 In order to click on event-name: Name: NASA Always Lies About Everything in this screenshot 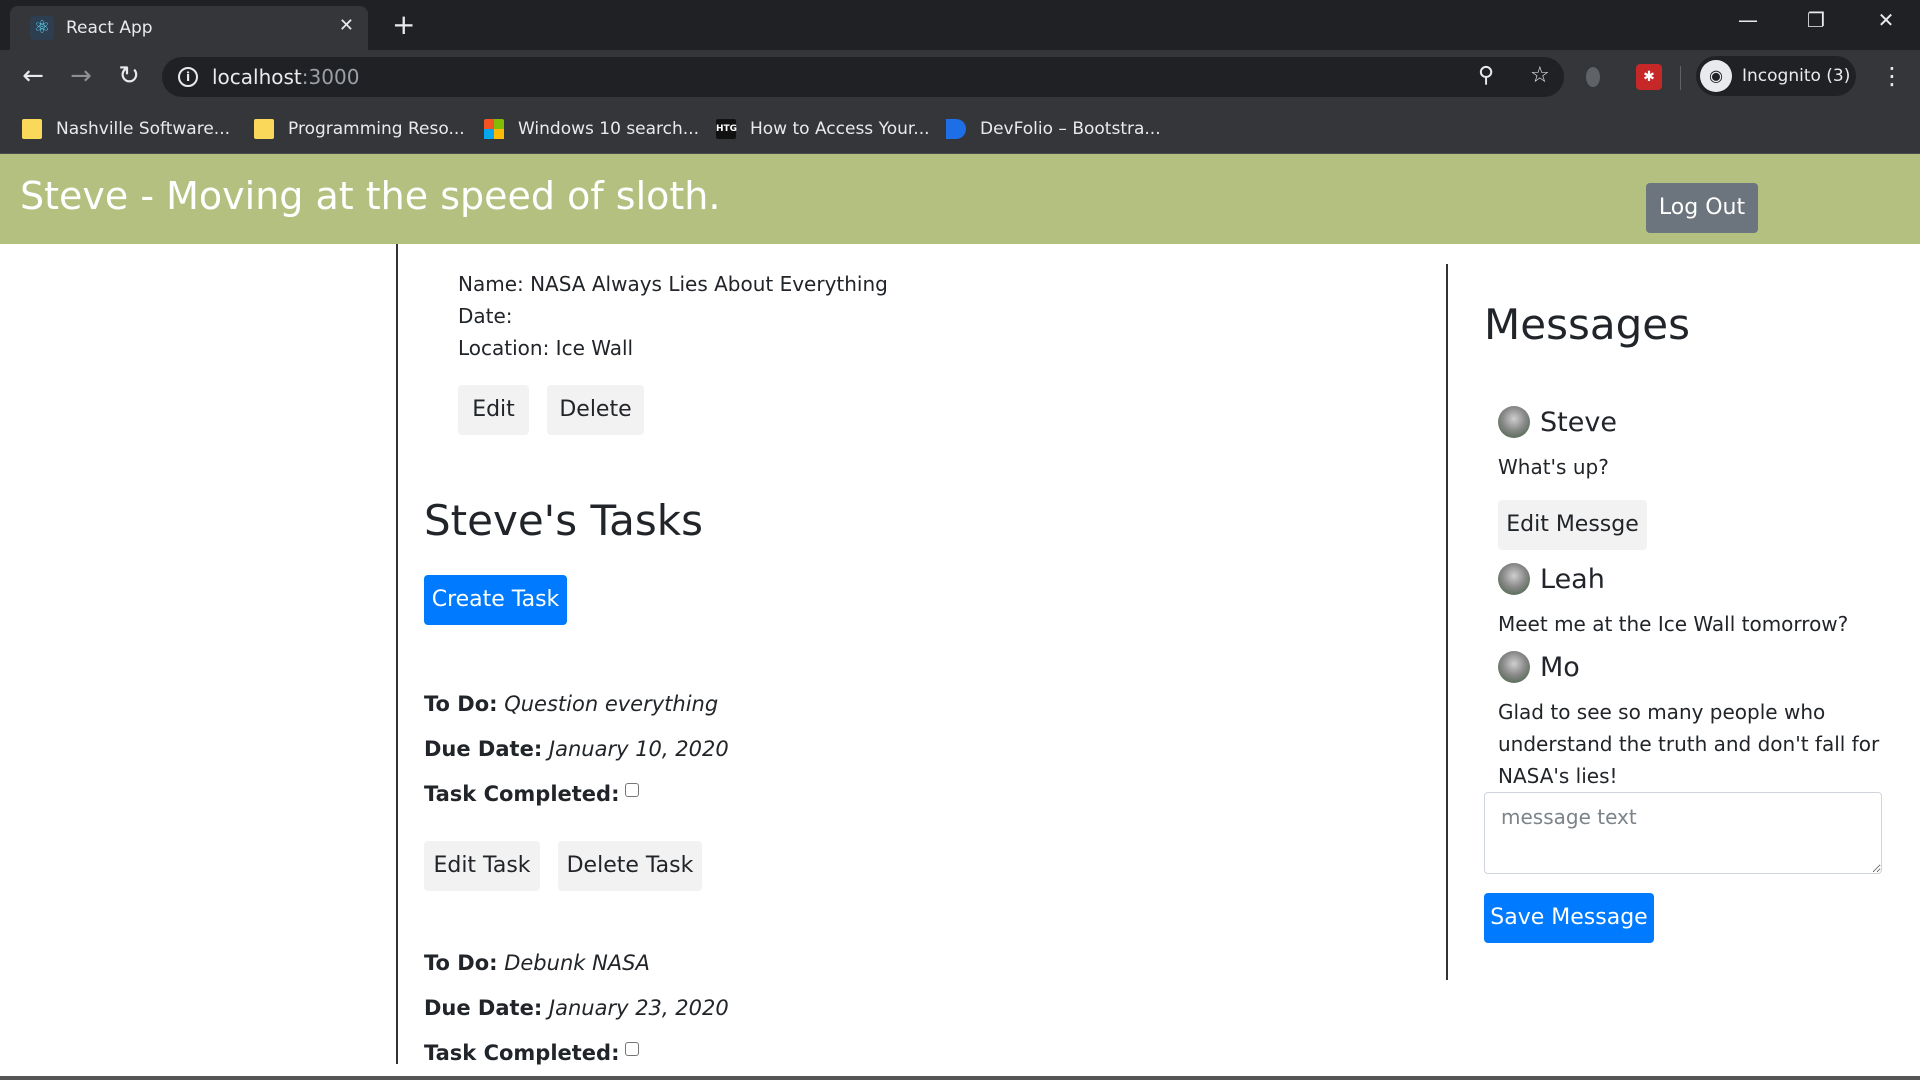, I will do `click(673, 284)`.